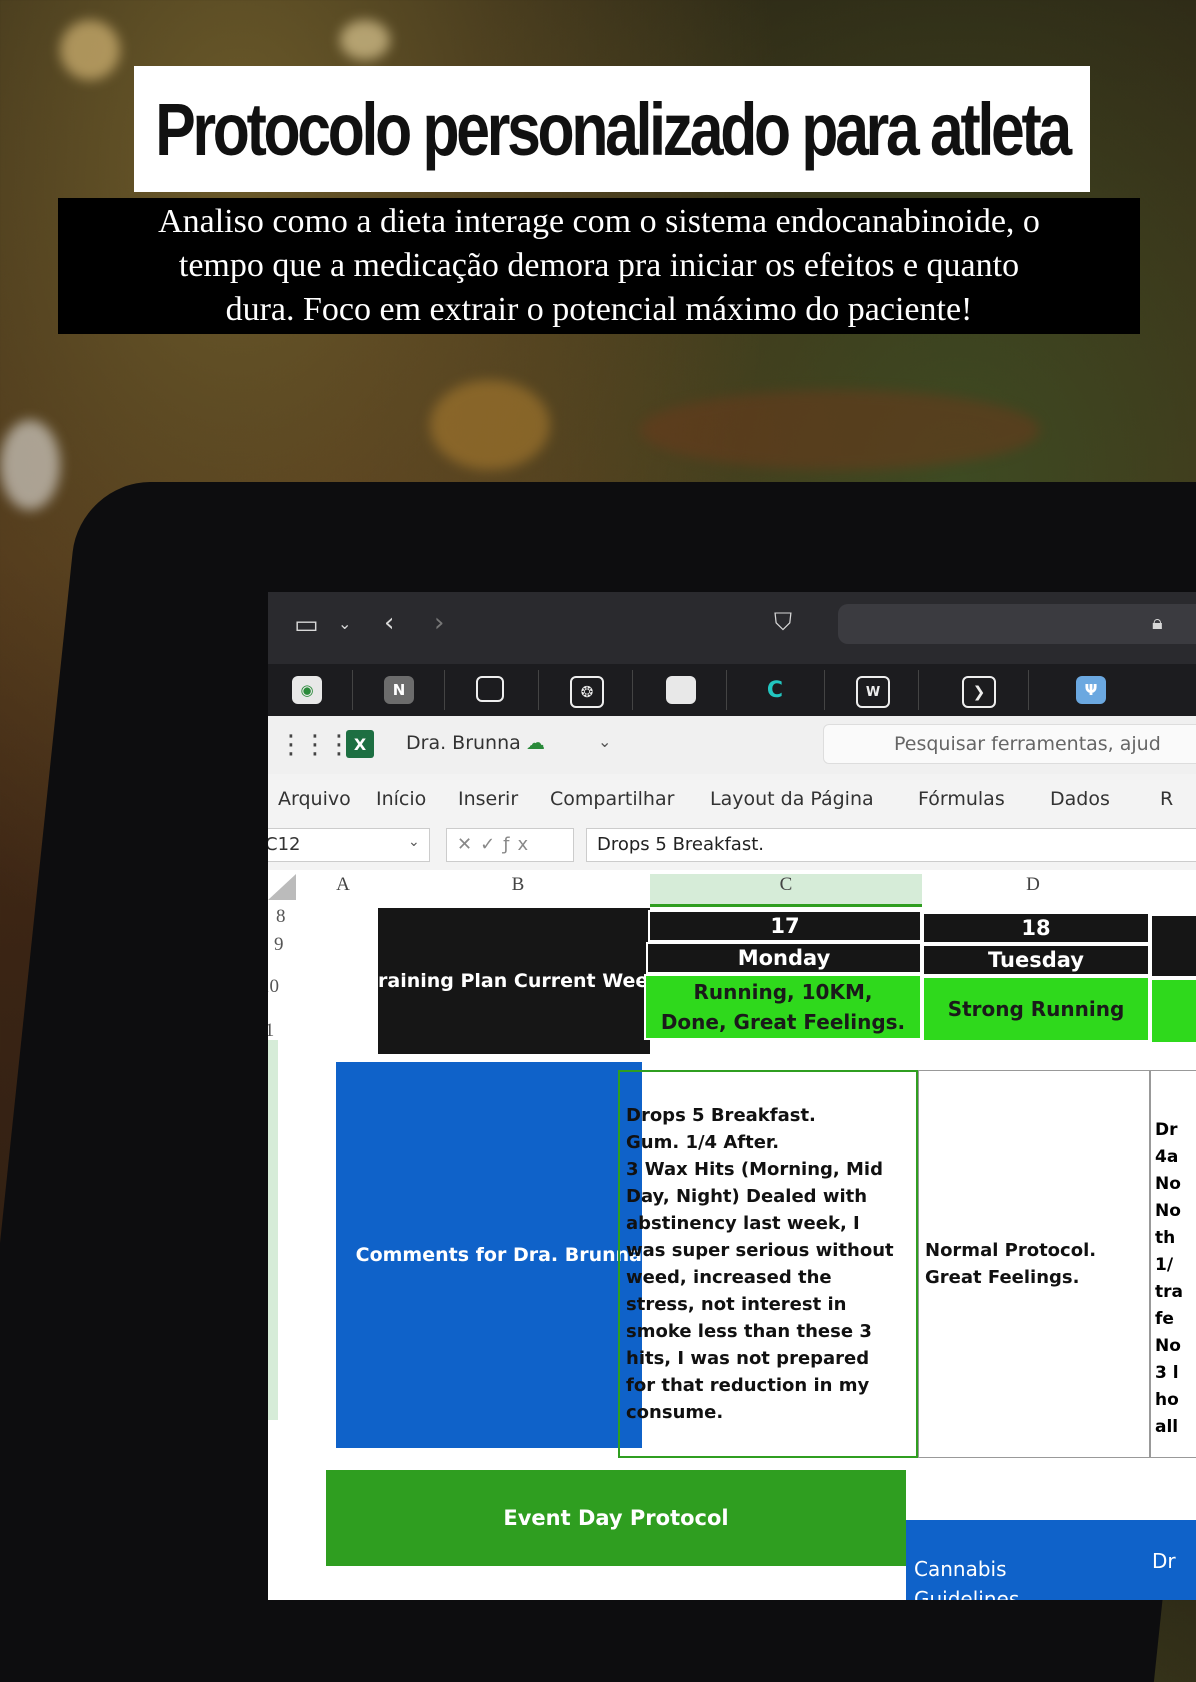 This screenshot has width=1196, height=1682. I want to click on comment-cell-d12: Normal Protocol. Great Feelings., so click(1034, 1264).